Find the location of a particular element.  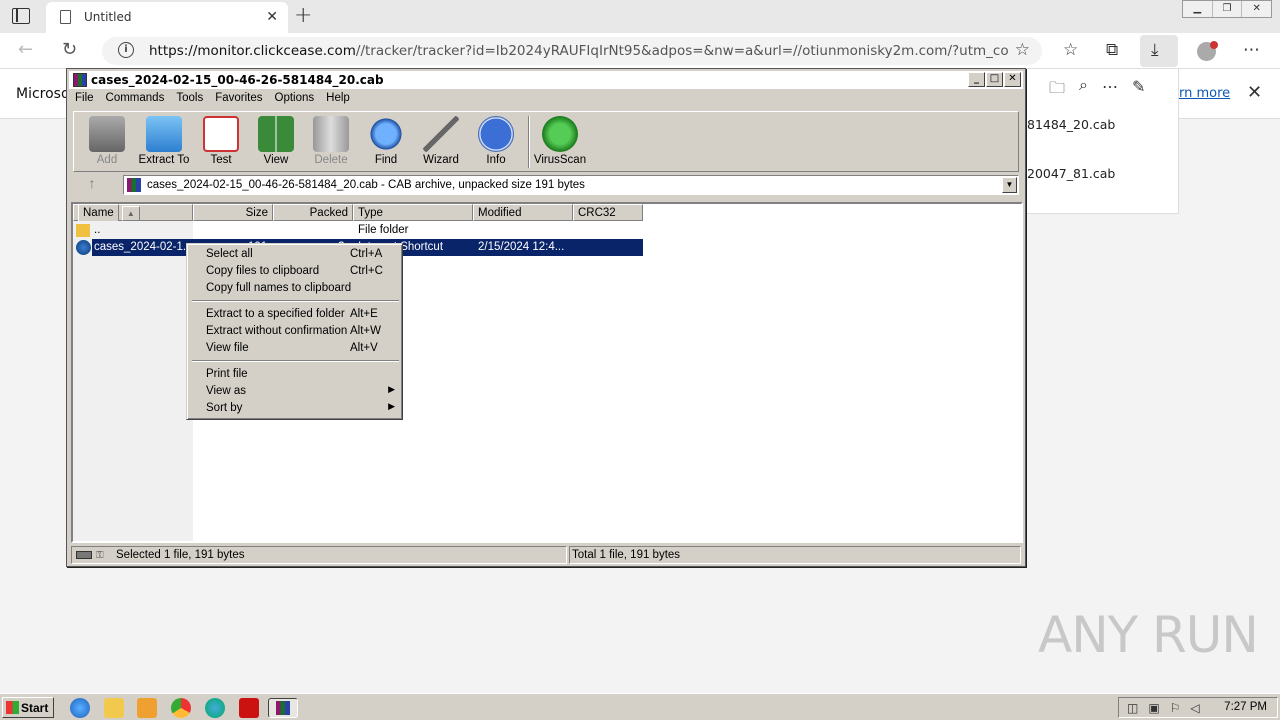

extract-to-button: Extract To is located at coordinates (164, 141).